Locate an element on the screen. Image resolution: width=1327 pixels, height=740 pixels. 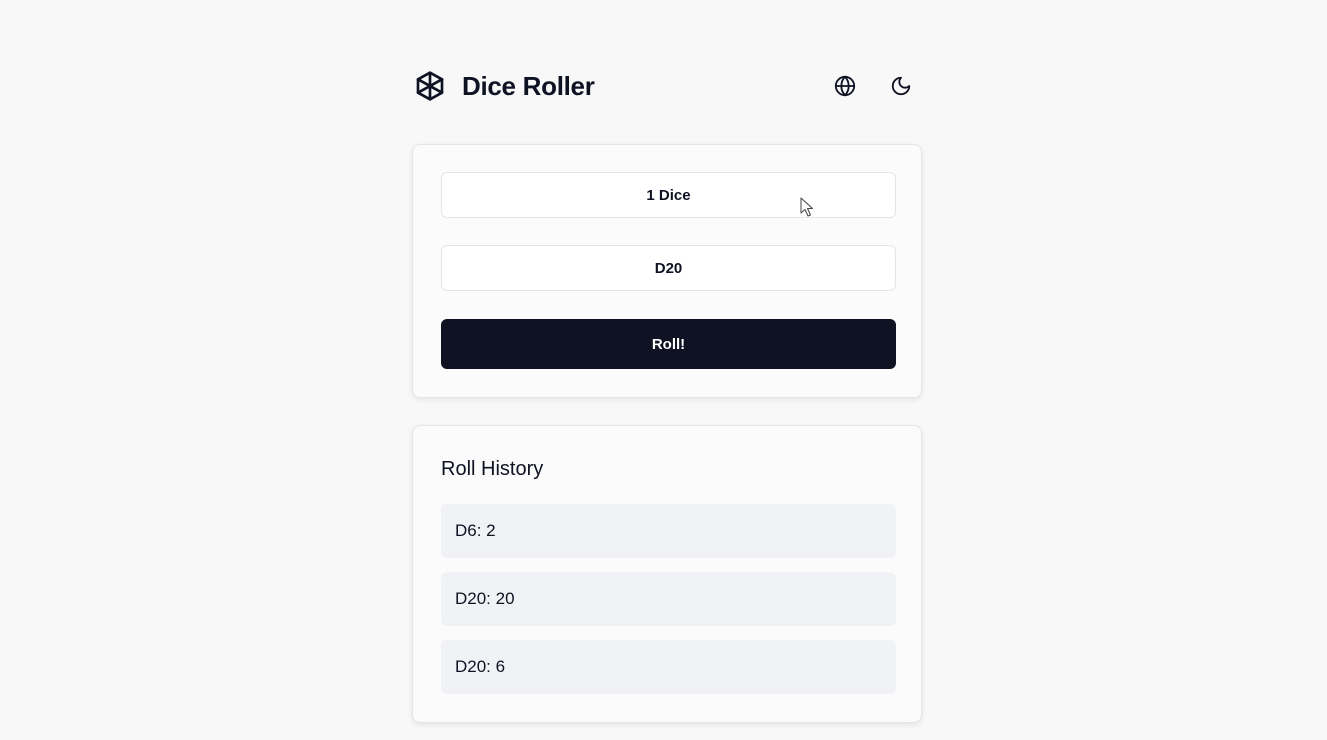
roll-history-title: Roll History is located at coordinates (492, 469).